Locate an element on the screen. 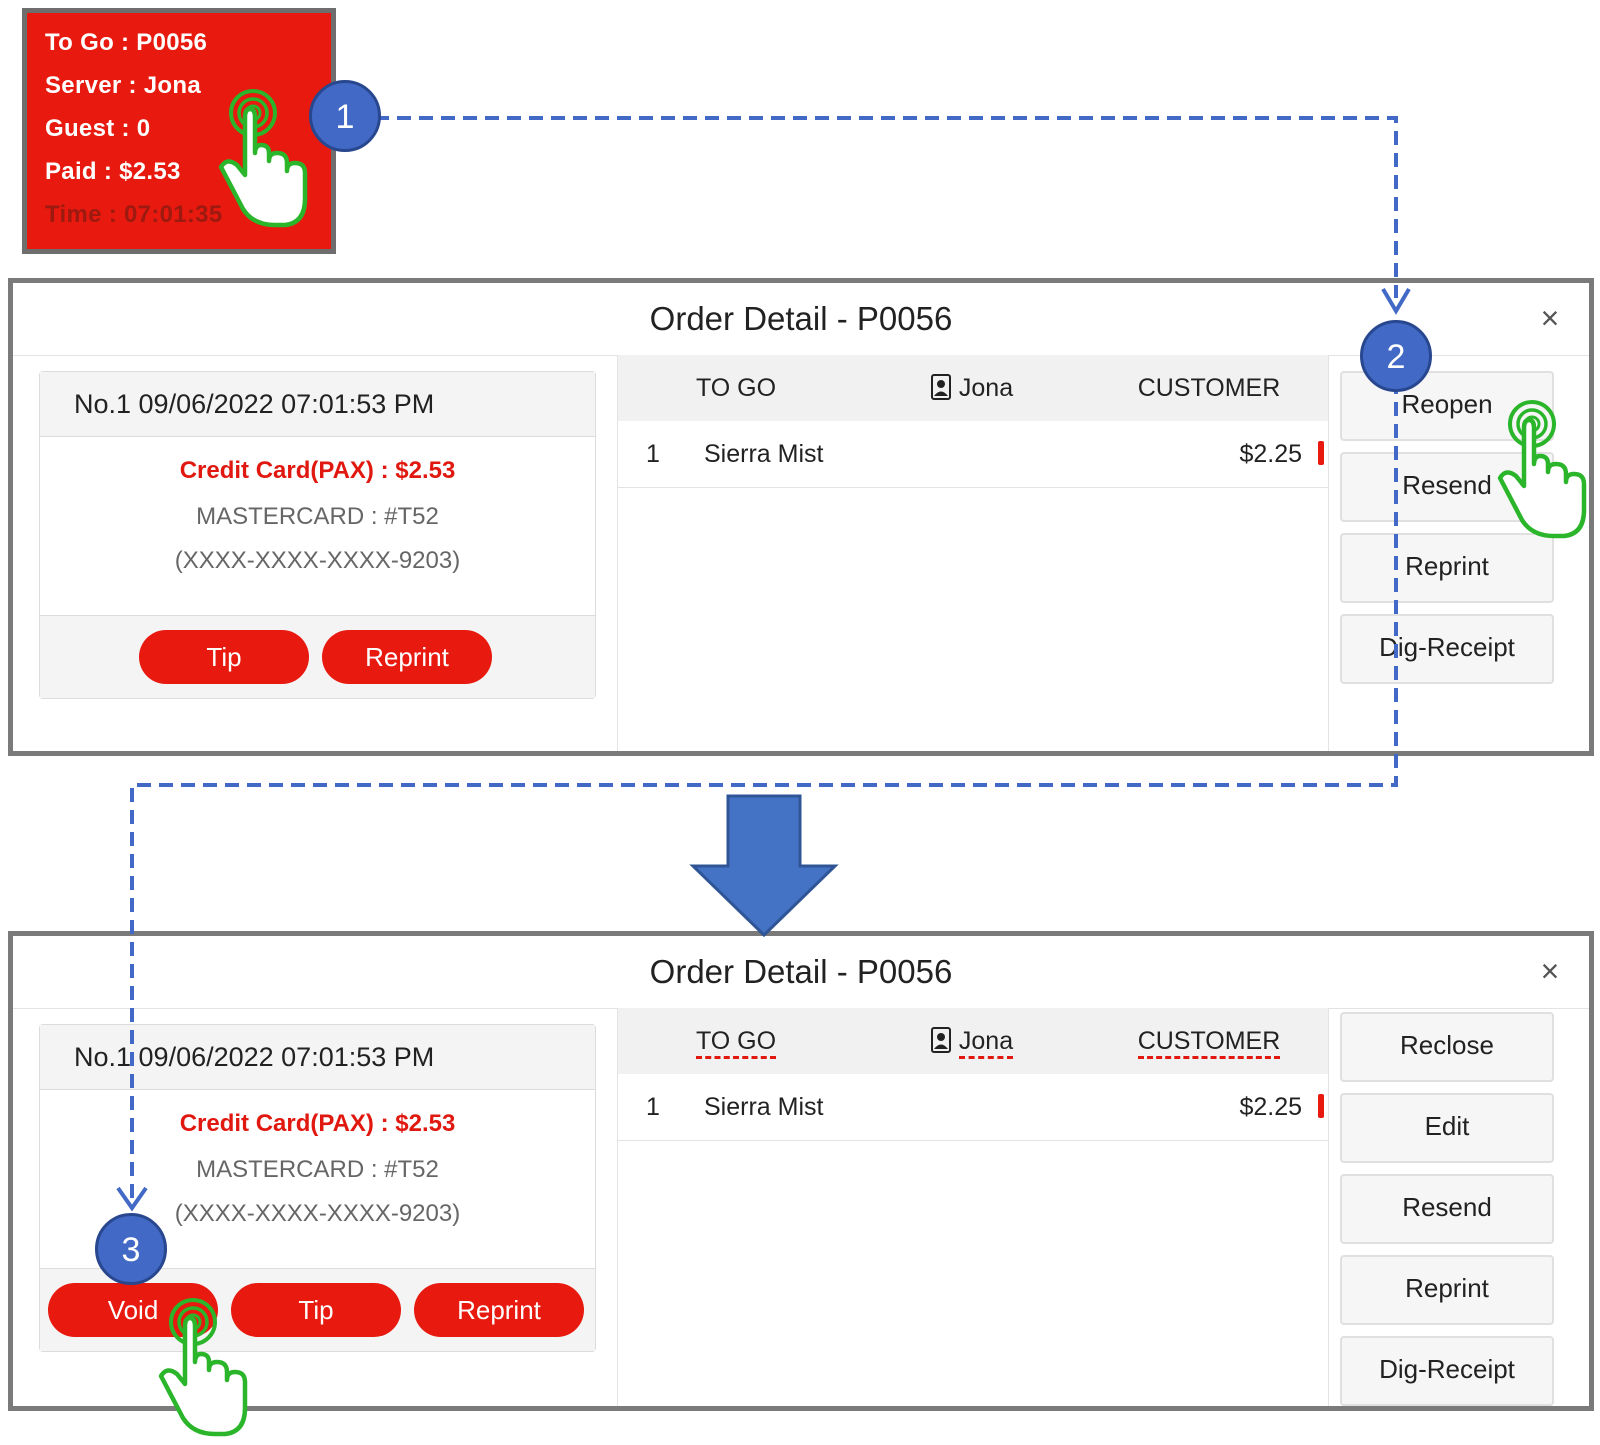  step-badge-2: 2 is located at coordinates (1396, 356).